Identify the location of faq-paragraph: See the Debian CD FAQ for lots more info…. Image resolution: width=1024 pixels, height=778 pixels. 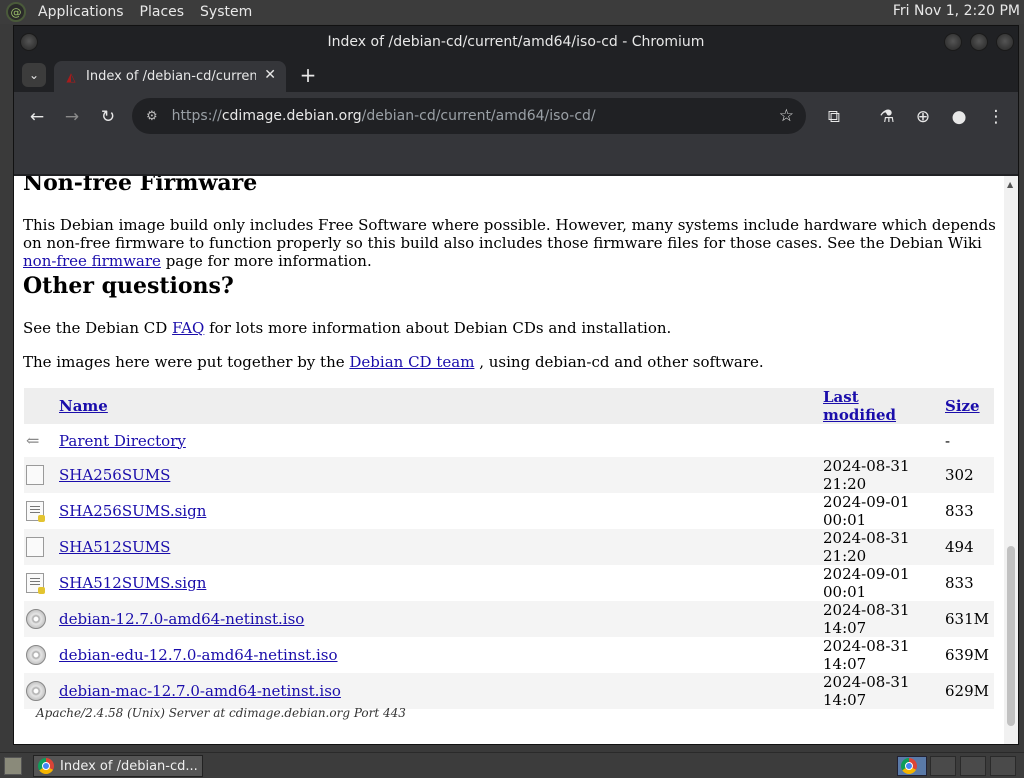
(513, 328).